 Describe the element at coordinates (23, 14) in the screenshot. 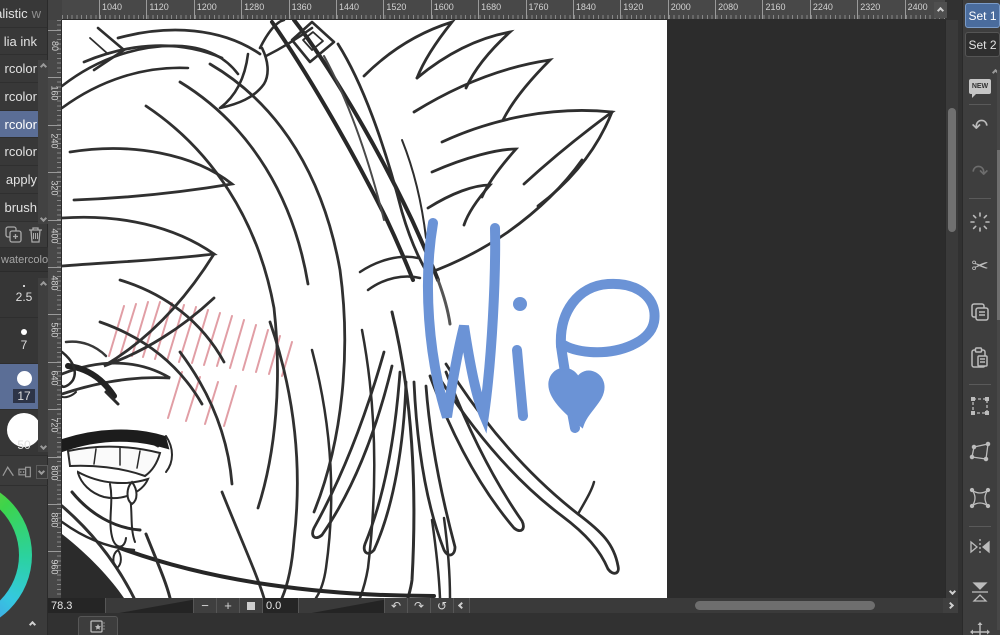

I see `brush-list-item: alistic w` at that location.